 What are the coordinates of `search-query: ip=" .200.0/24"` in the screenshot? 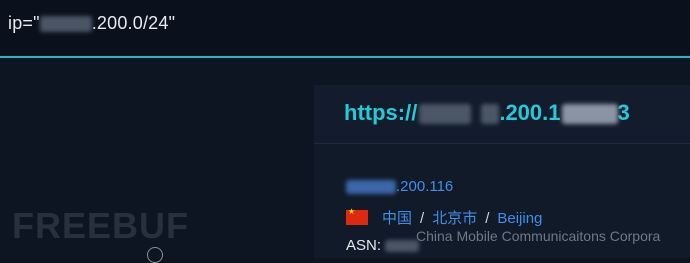 It's located at (91, 23).